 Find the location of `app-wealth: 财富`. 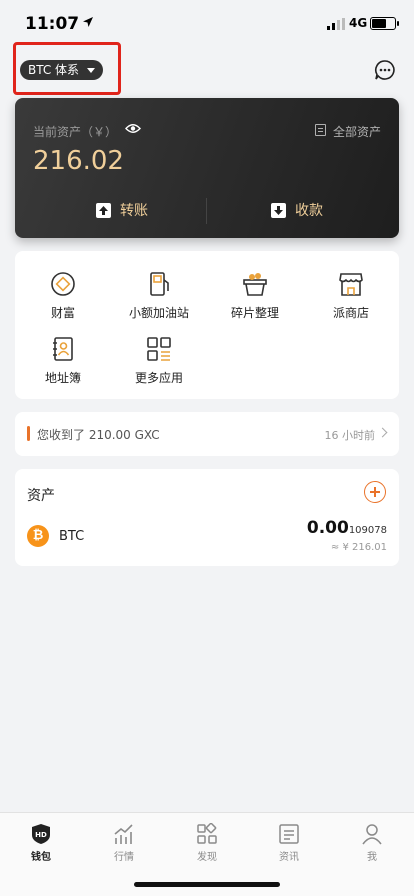

app-wealth: 财富 is located at coordinates (63, 296).